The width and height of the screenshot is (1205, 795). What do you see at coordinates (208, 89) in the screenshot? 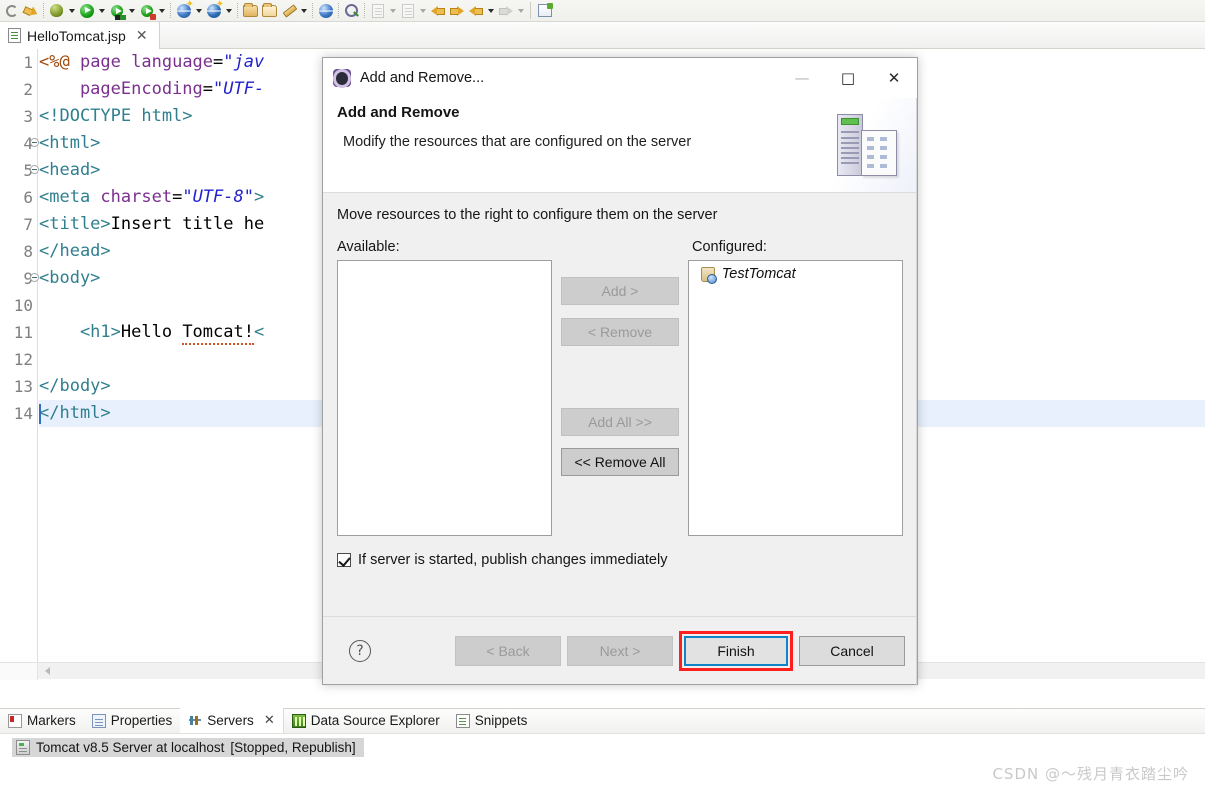
I see `code-token: =` at bounding box center [208, 89].